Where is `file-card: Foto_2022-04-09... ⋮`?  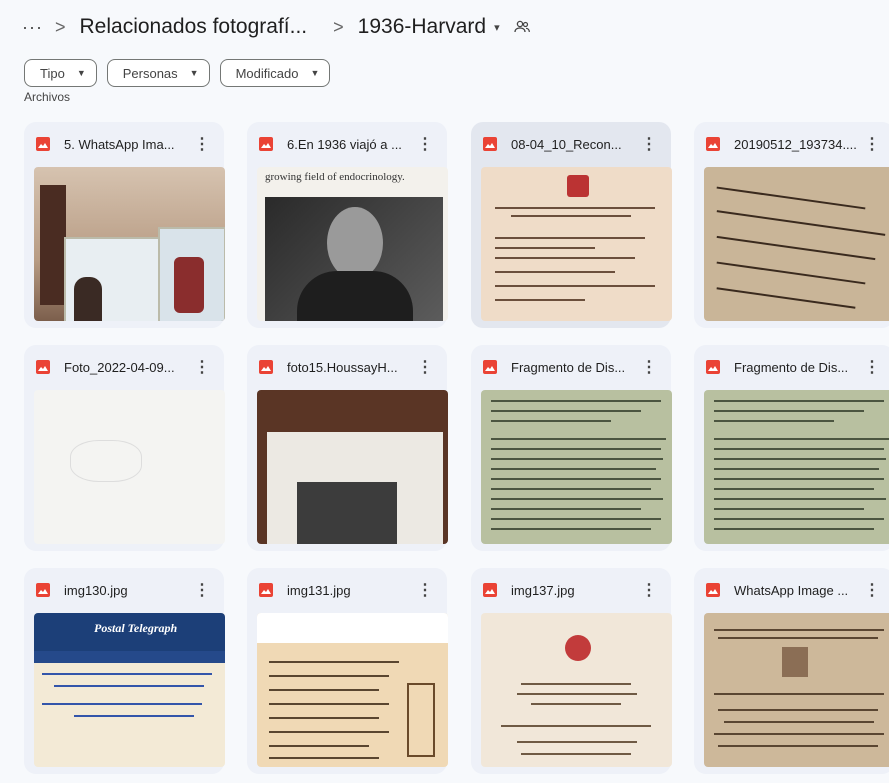 file-card: Foto_2022-04-09... ⋮ is located at coordinates (124, 448).